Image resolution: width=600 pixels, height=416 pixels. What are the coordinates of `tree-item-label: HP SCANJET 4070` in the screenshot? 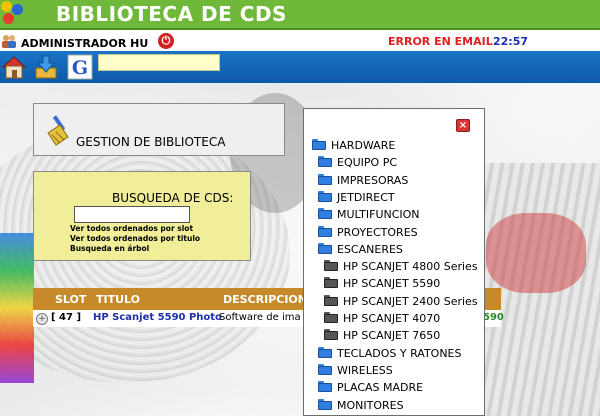 It's located at (392, 318).